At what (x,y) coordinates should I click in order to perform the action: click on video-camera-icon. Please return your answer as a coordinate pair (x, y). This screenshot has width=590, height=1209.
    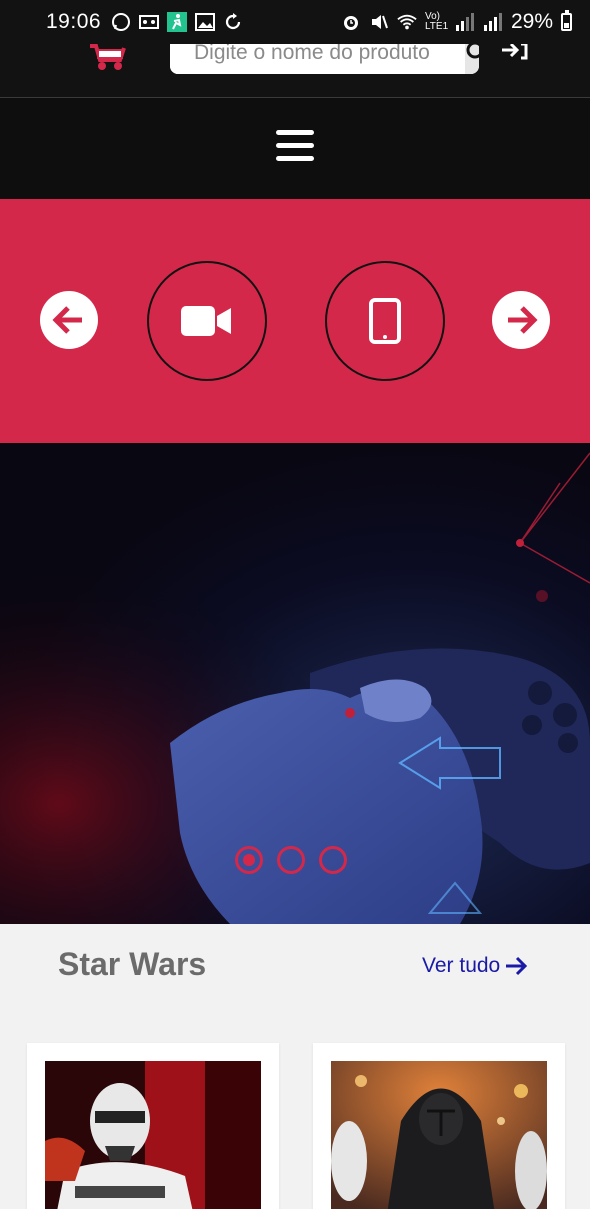
    Looking at the image, I should click on (206, 321).